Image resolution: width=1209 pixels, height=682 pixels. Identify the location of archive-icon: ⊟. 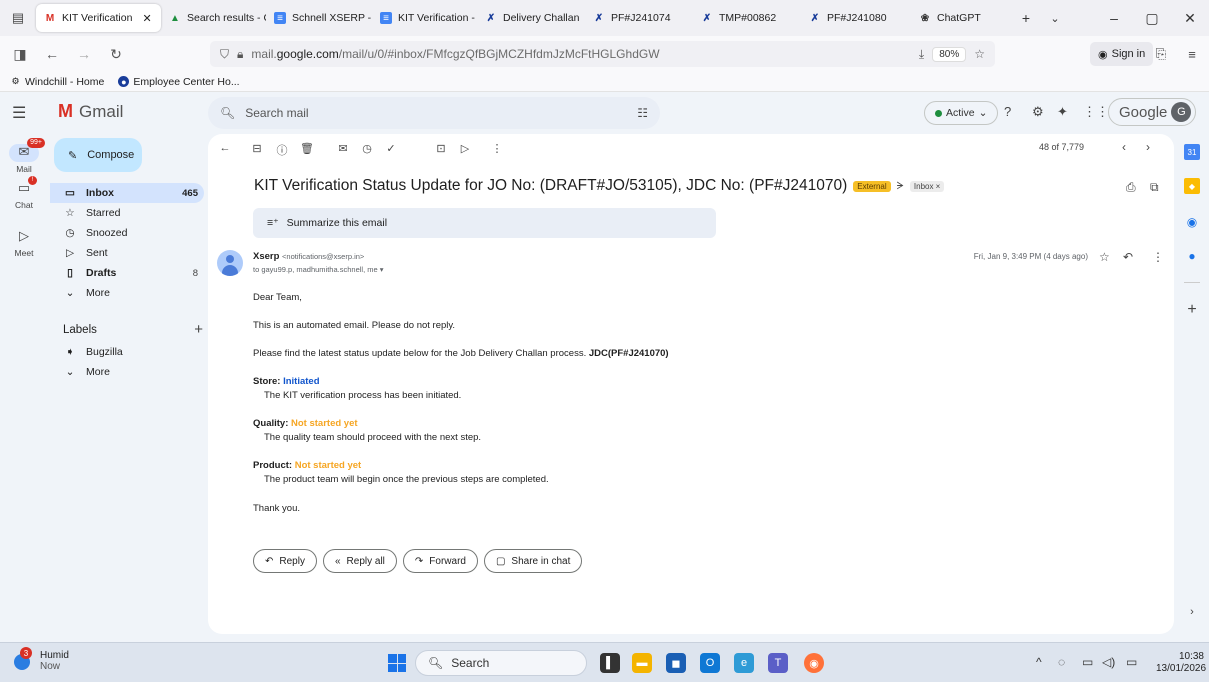
(257, 148).